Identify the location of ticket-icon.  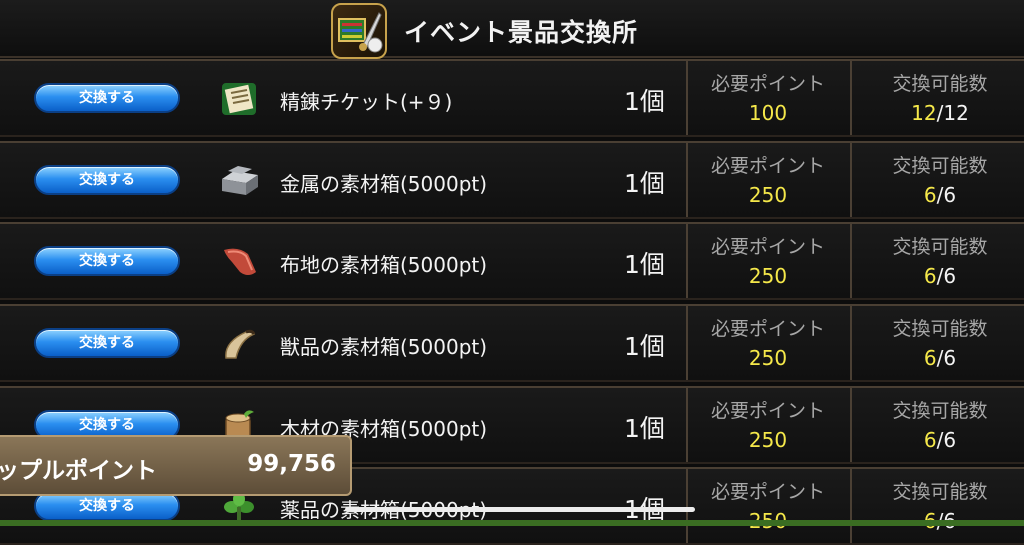
(239, 99).